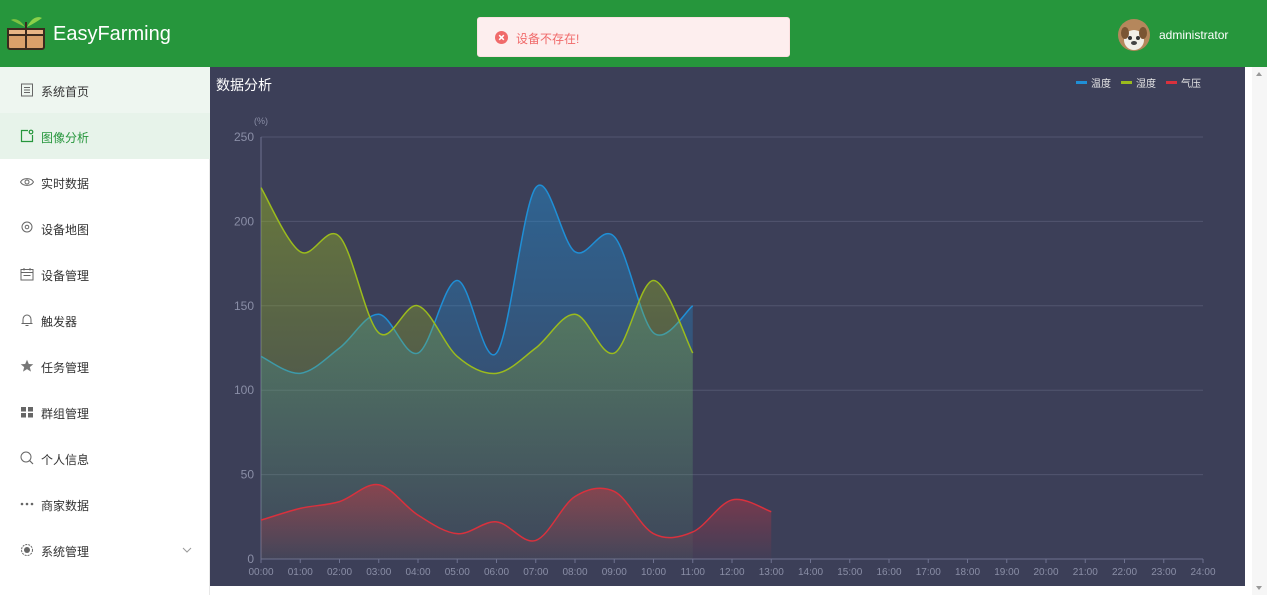 The width and height of the screenshot is (1267, 595). Describe the element at coordinates (633, 37) in the screenshot. I see `error-toast: 设备不存在!` at that location.